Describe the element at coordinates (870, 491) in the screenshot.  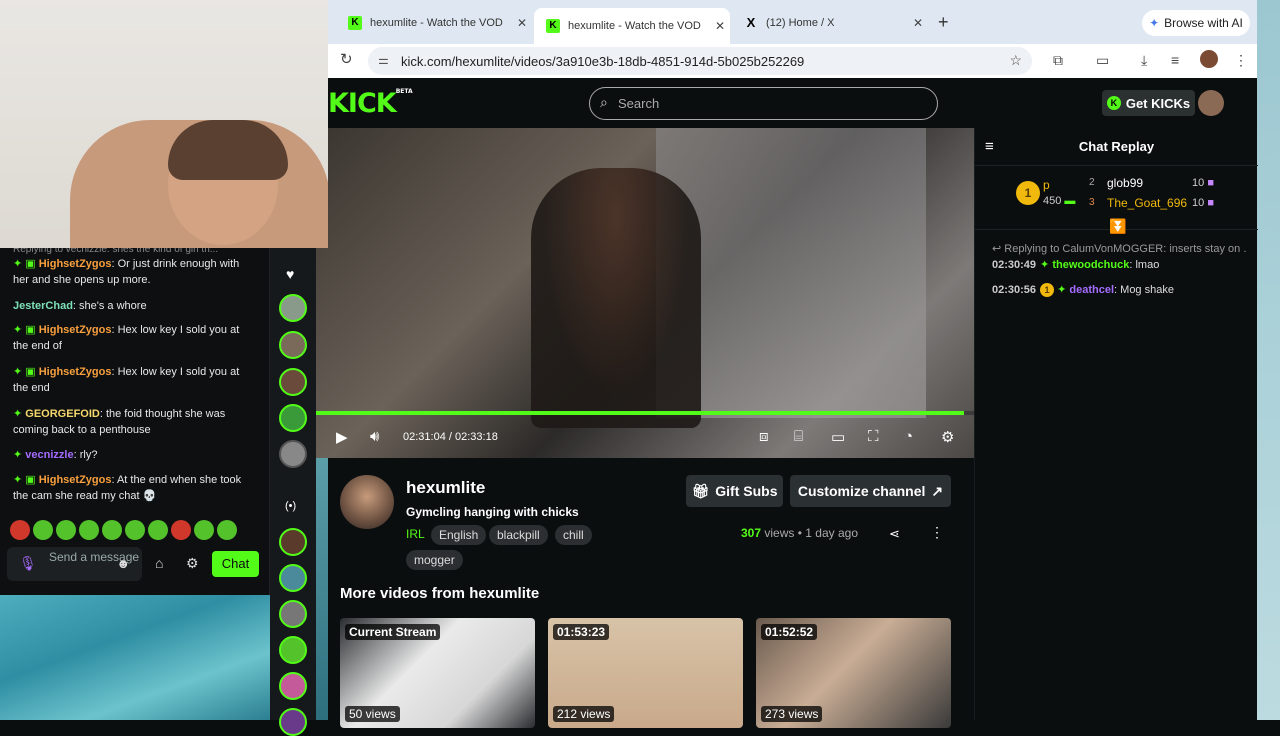
I see `customize-channel-button: Customize channel ↗` at that location.